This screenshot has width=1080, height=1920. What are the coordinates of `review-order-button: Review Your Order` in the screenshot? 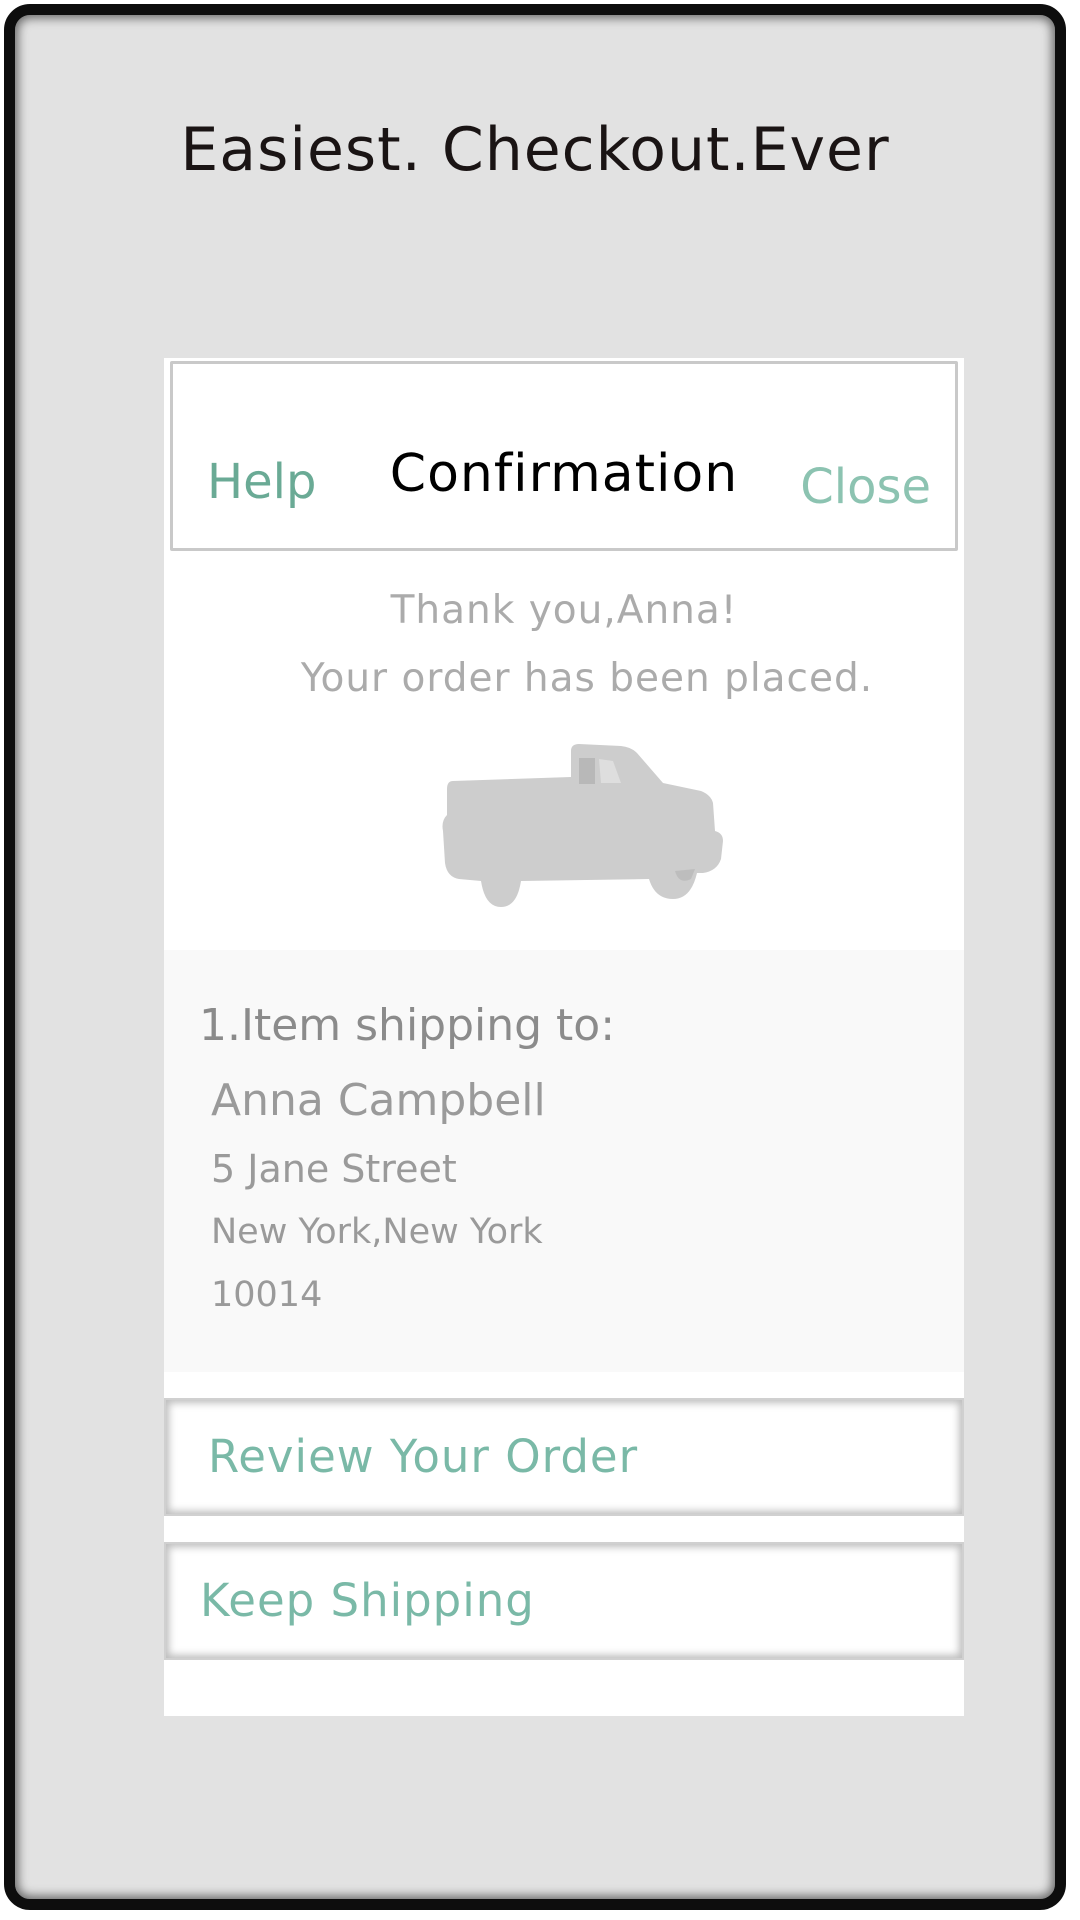 It's located at (564, 1457).